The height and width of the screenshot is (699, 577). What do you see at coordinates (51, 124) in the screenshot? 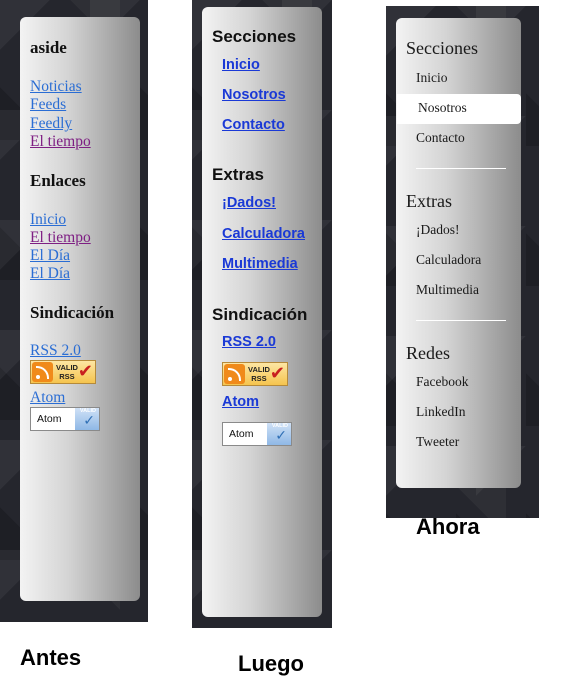
I see `antes-link-feedly: Feedly` at bounding box center [51, 124].